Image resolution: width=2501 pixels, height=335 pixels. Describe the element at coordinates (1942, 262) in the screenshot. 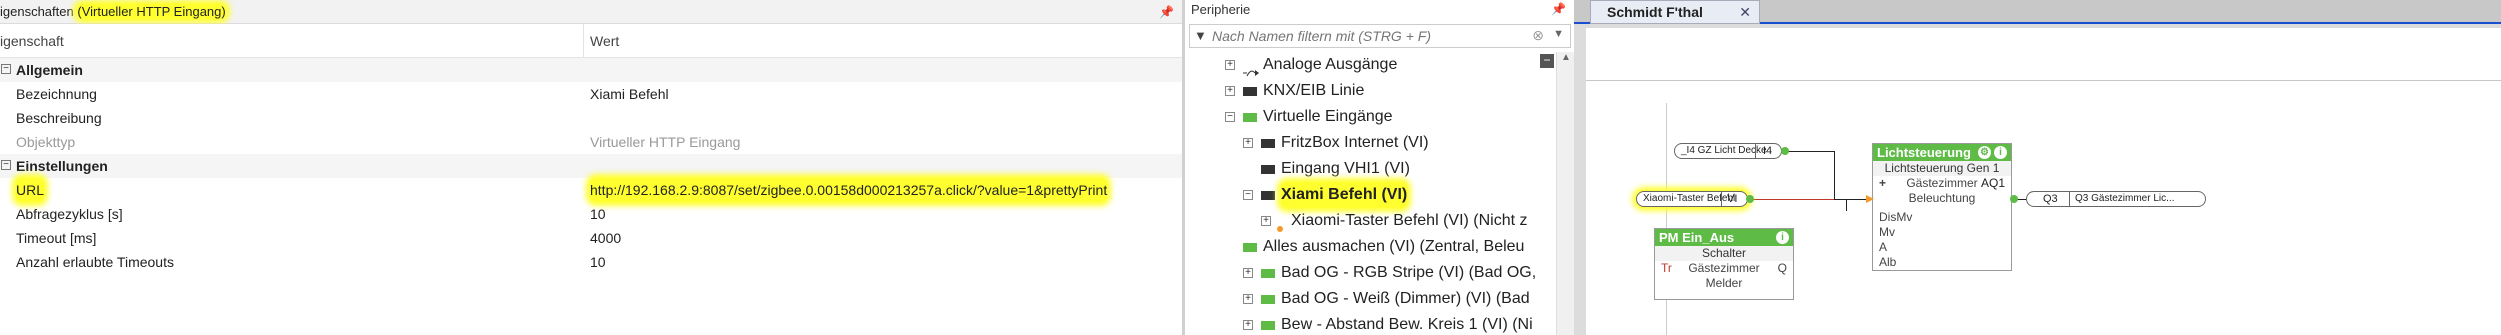

I see `input-alb: Alb` at that location.